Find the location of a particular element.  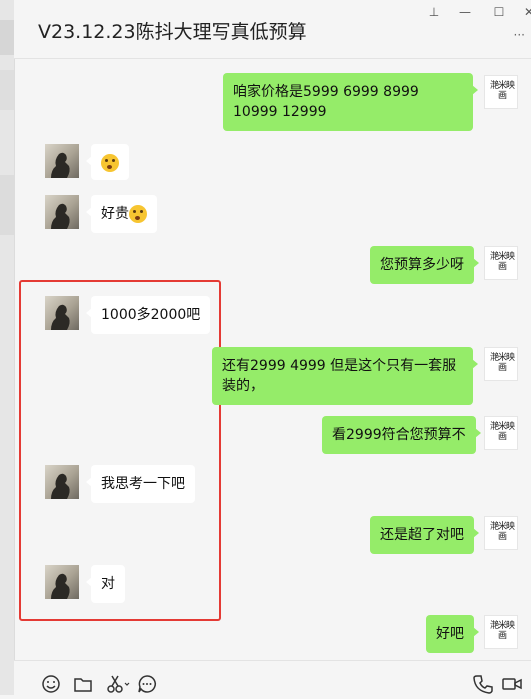

emoji-button is located at coordinates (51, 684).